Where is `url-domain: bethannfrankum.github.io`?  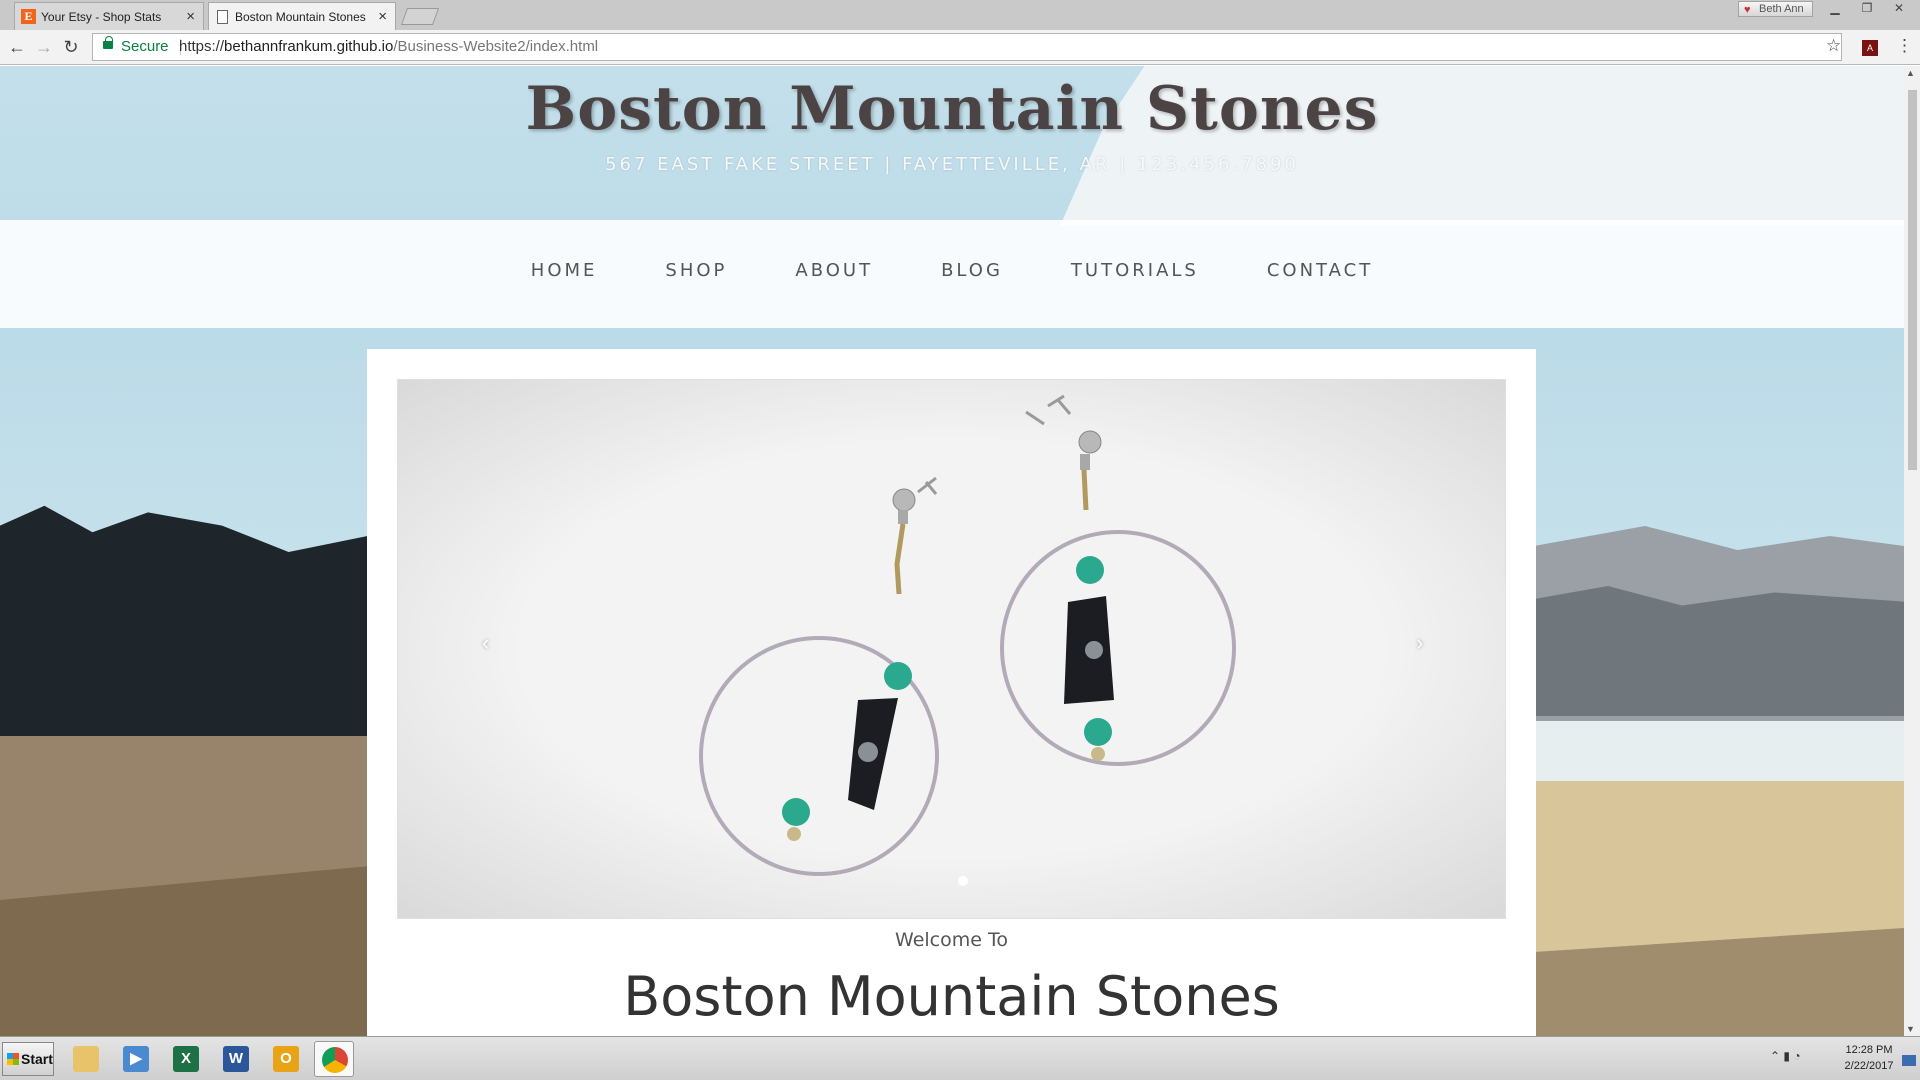
url-domain: bethannfrankum.github.io is located at coordinates (309, 46).